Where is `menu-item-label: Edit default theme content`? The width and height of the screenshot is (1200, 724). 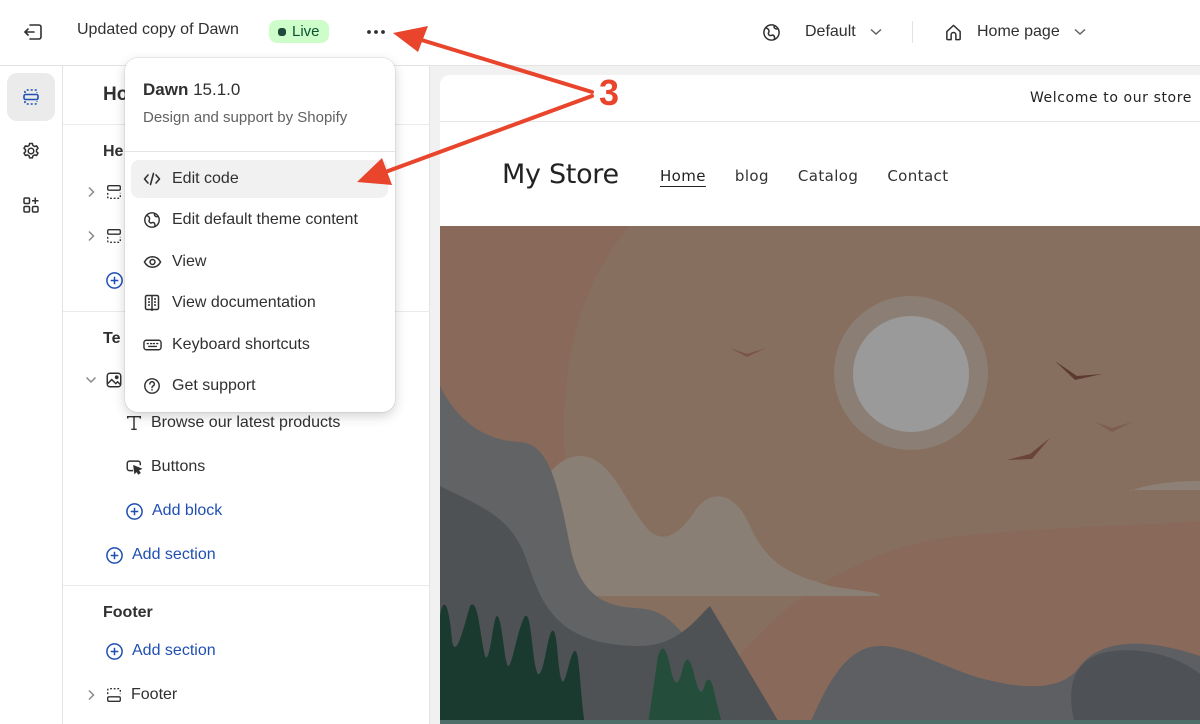
menu-item-label: Edit default theme content is located at coordinates (265, 219).